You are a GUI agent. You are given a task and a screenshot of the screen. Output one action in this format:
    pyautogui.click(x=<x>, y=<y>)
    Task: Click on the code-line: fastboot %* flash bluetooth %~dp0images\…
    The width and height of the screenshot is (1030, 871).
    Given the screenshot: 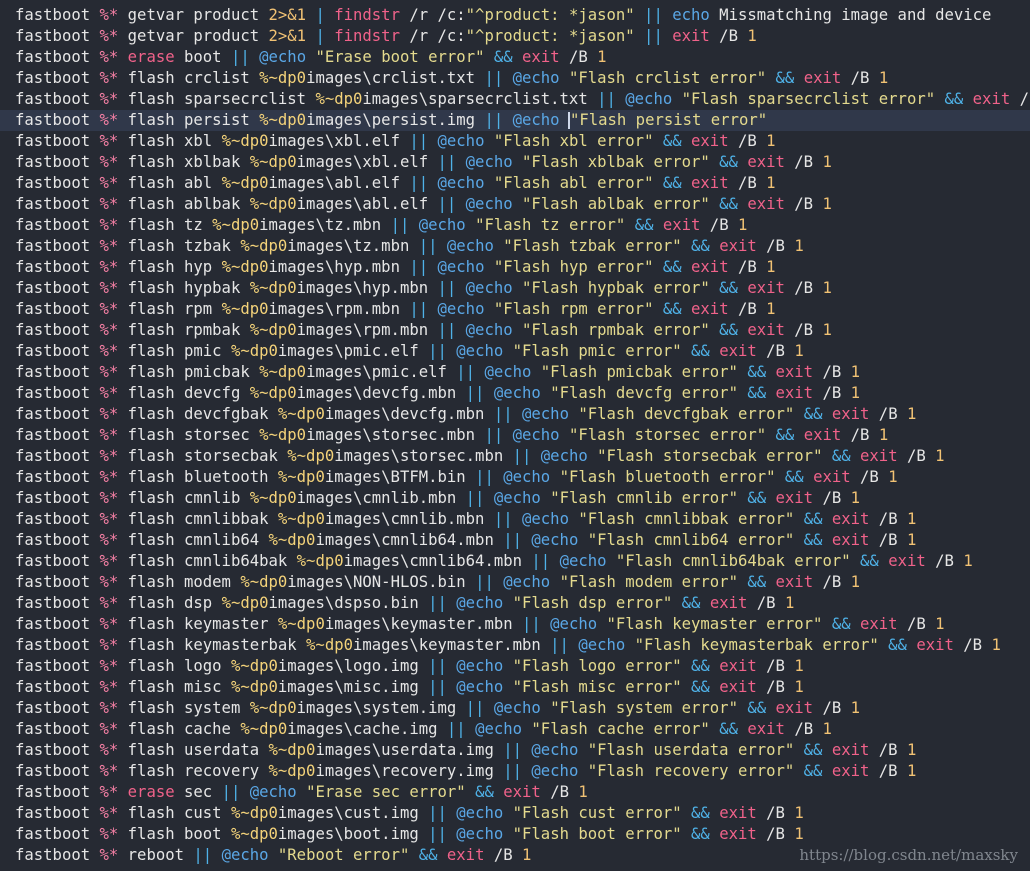 What is the action you would take?
    pyautogui.click(x=515, y=477)
    